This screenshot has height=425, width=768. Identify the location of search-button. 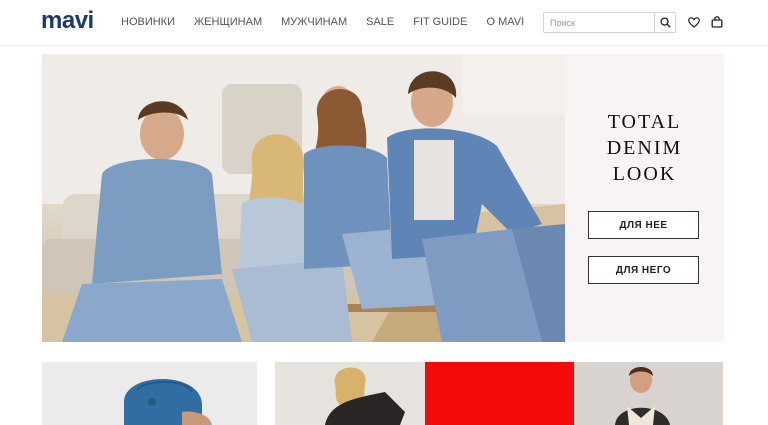
(664, 22).